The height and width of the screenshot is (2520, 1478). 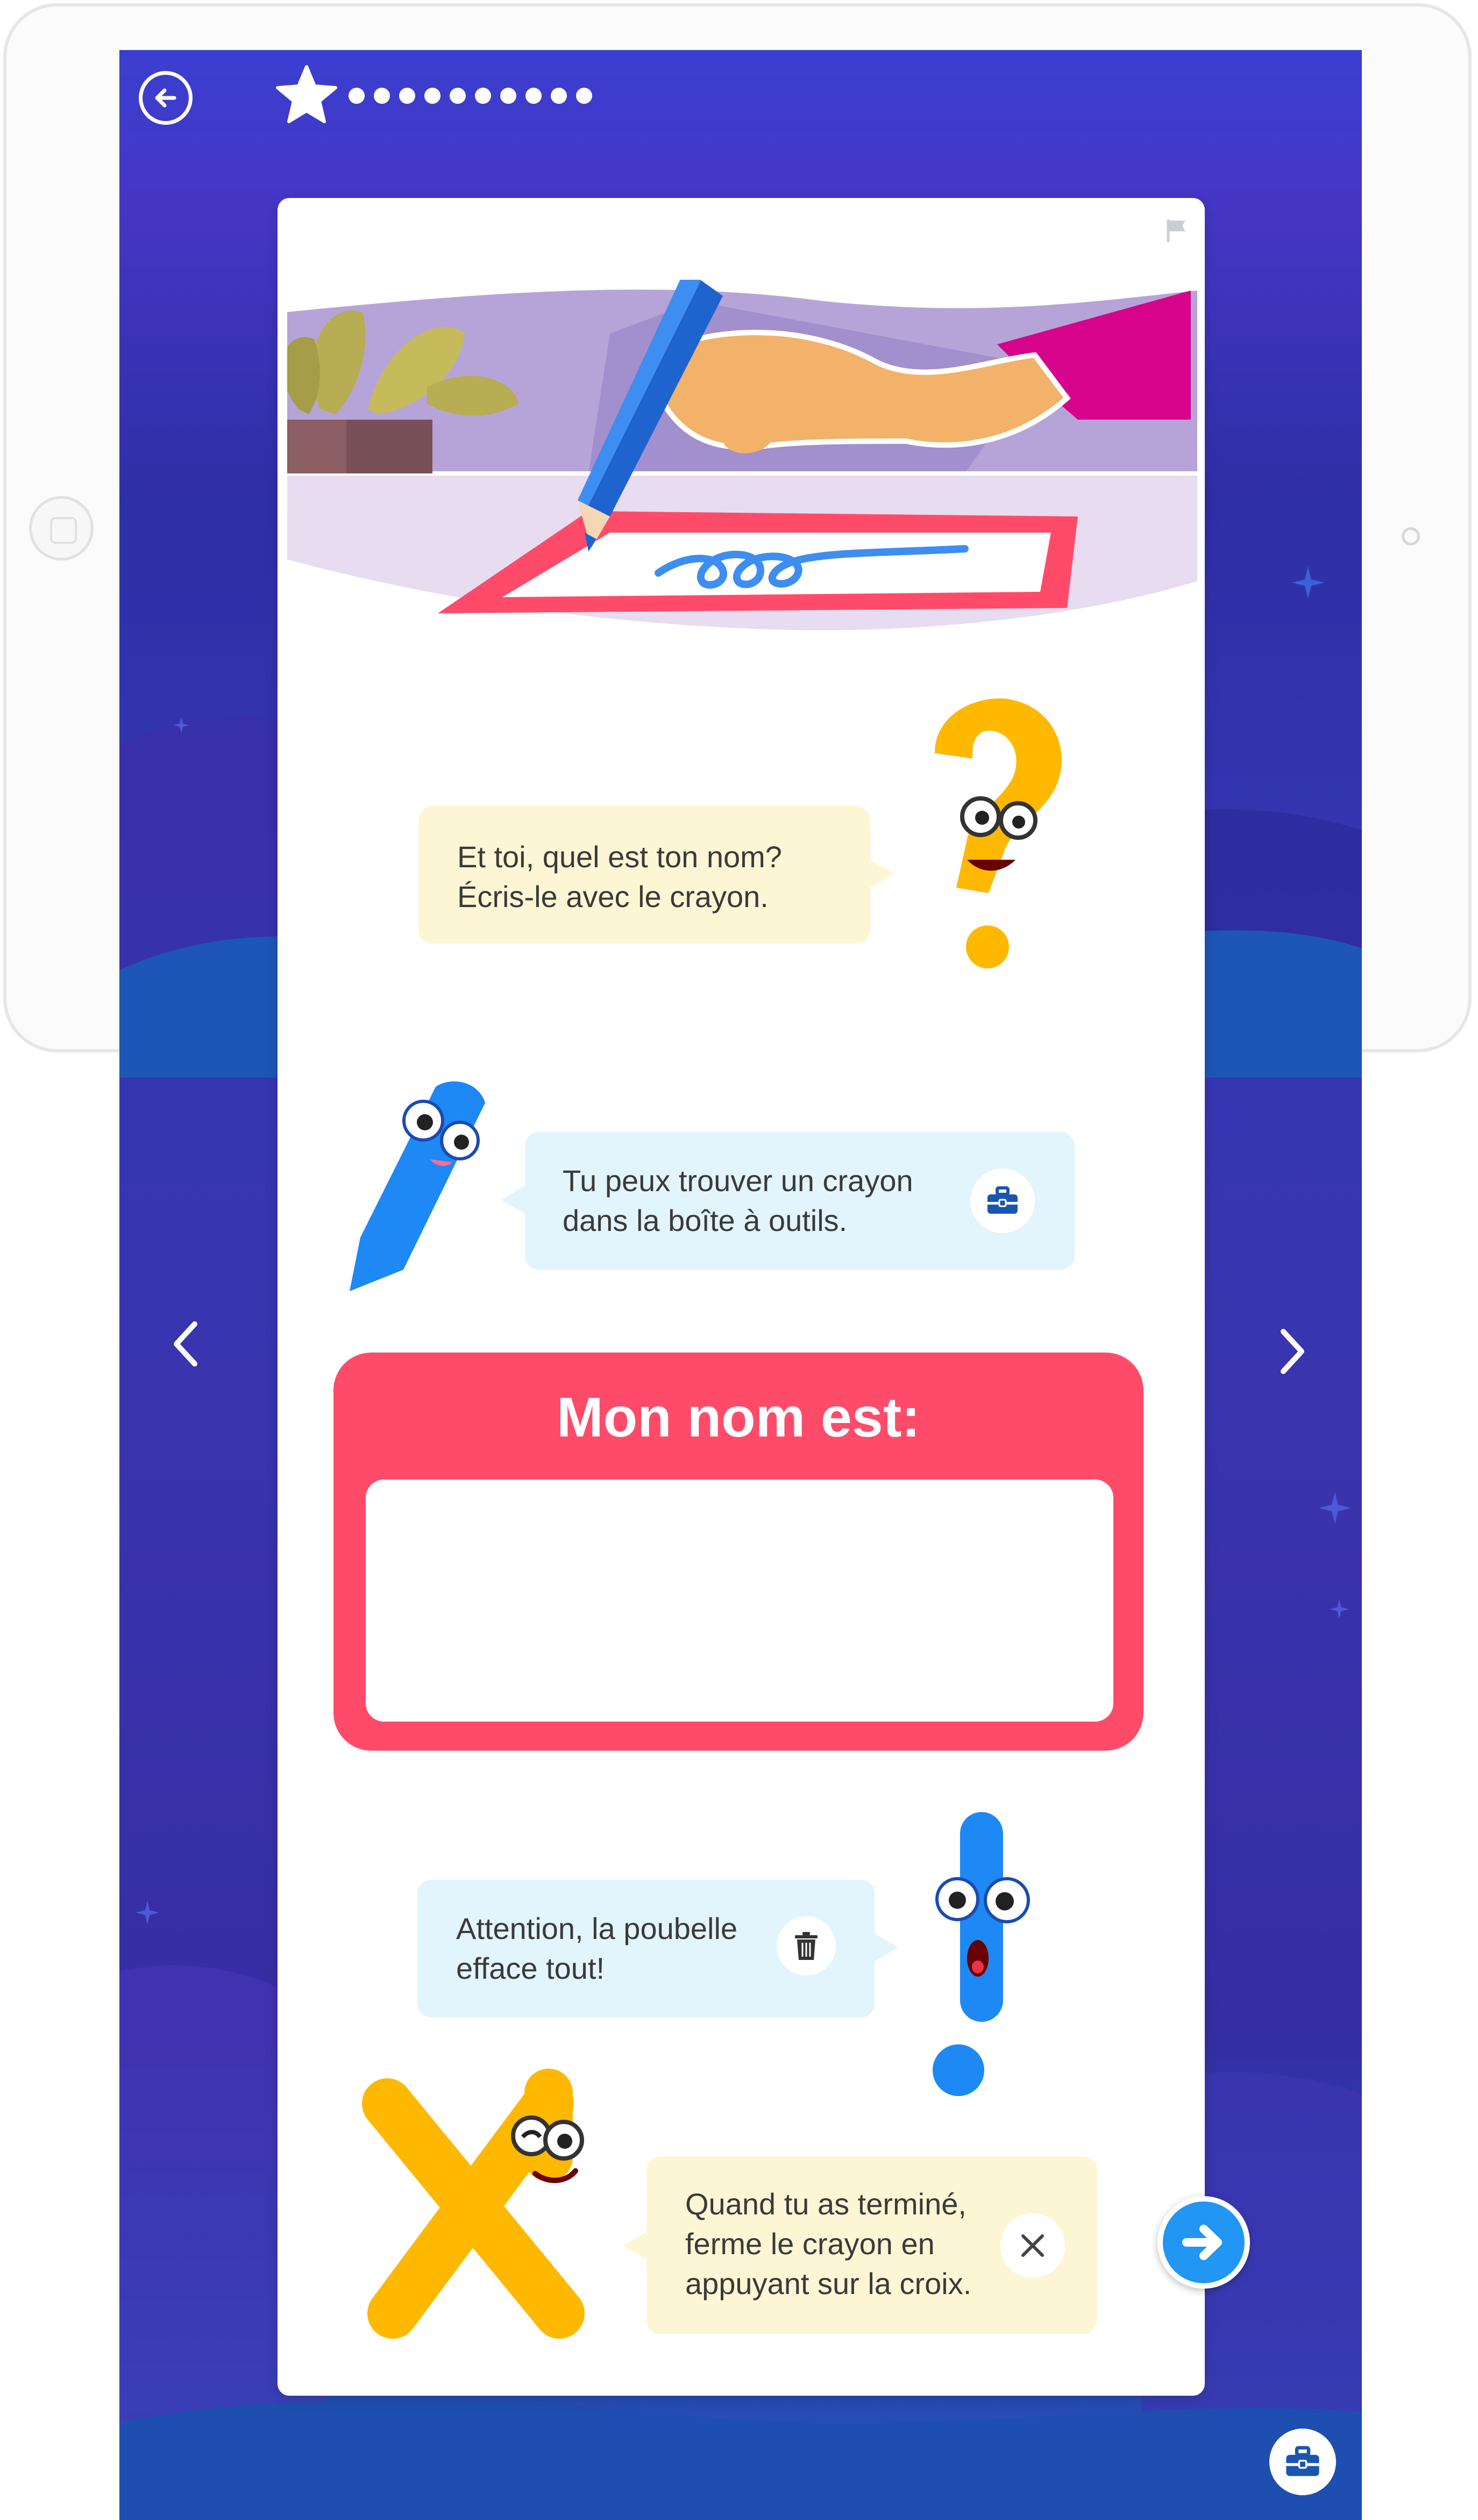 I want to click on trash-icon, so click(x=807, y=1946).